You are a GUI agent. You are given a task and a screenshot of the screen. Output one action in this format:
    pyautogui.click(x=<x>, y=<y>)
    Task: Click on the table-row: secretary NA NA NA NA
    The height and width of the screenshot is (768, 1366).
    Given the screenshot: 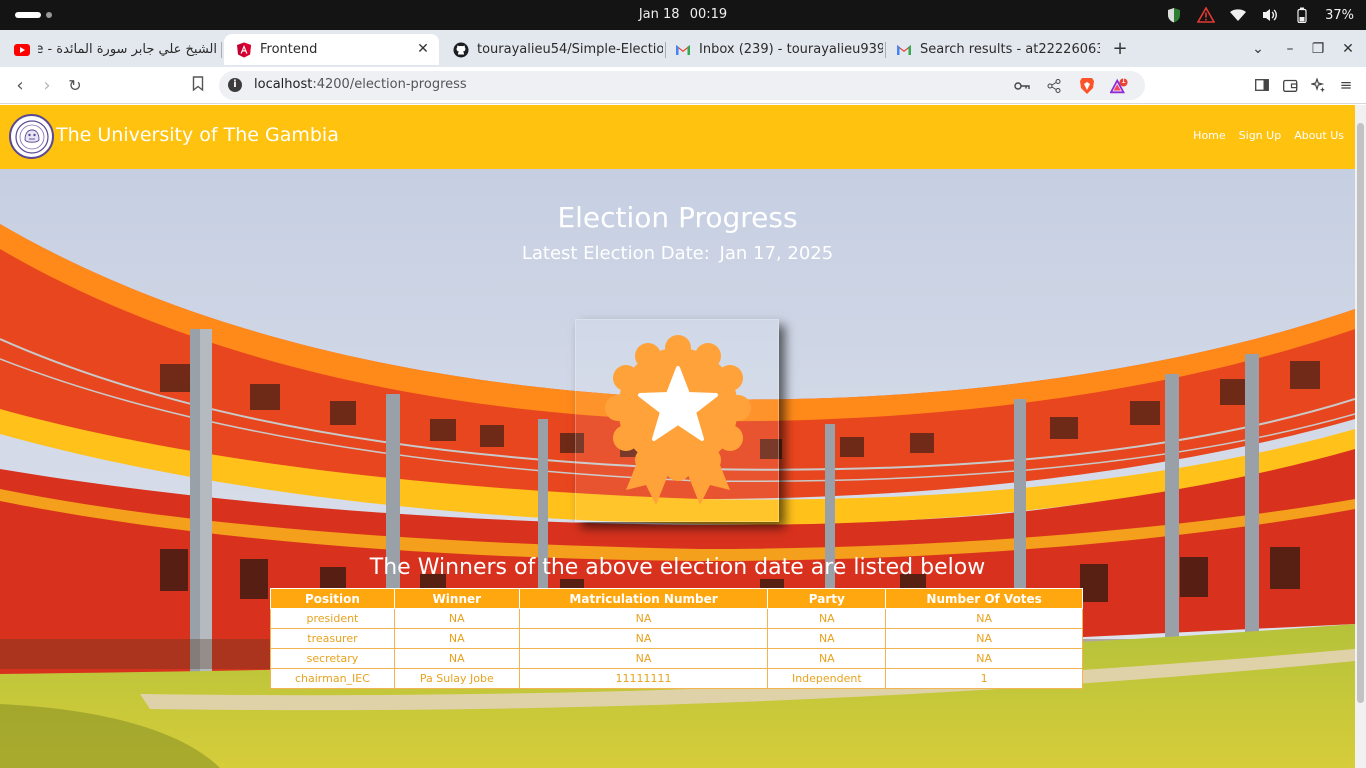 What is the action you would take?
    pyautogui.click(x=676, y=658)
    